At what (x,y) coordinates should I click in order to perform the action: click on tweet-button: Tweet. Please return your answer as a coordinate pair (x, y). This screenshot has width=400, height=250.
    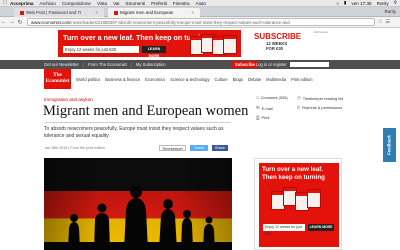
    Looking at the image, I should click on (198, 147).